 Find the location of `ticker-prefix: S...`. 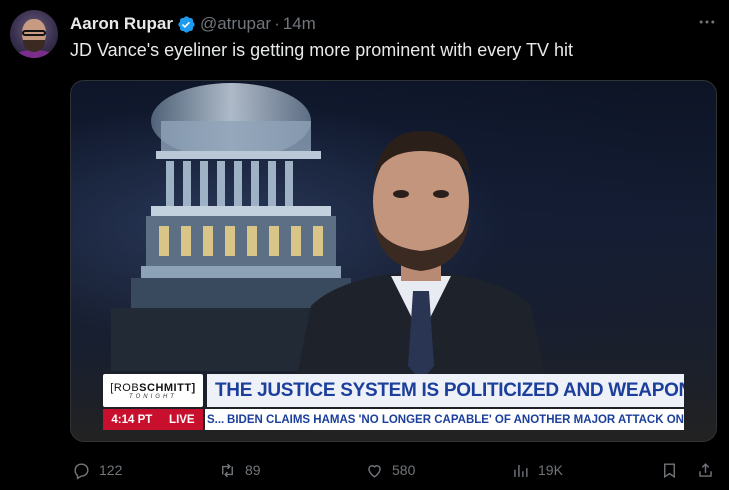

ticker-prefix: S... is located at coordinates (216, 419).